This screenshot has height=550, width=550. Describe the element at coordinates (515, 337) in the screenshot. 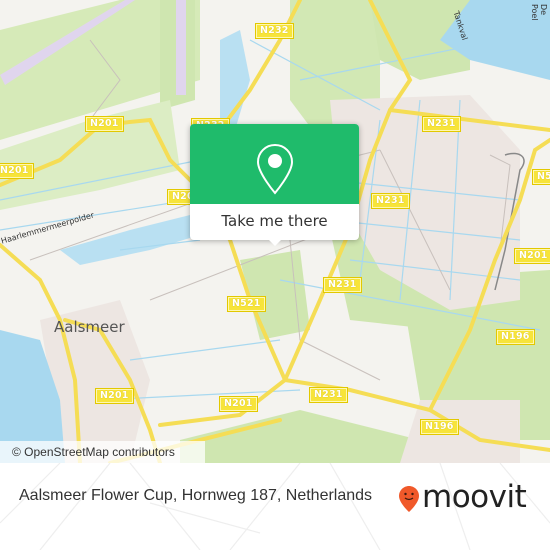

I see `road-label-n521: N196` at that location.